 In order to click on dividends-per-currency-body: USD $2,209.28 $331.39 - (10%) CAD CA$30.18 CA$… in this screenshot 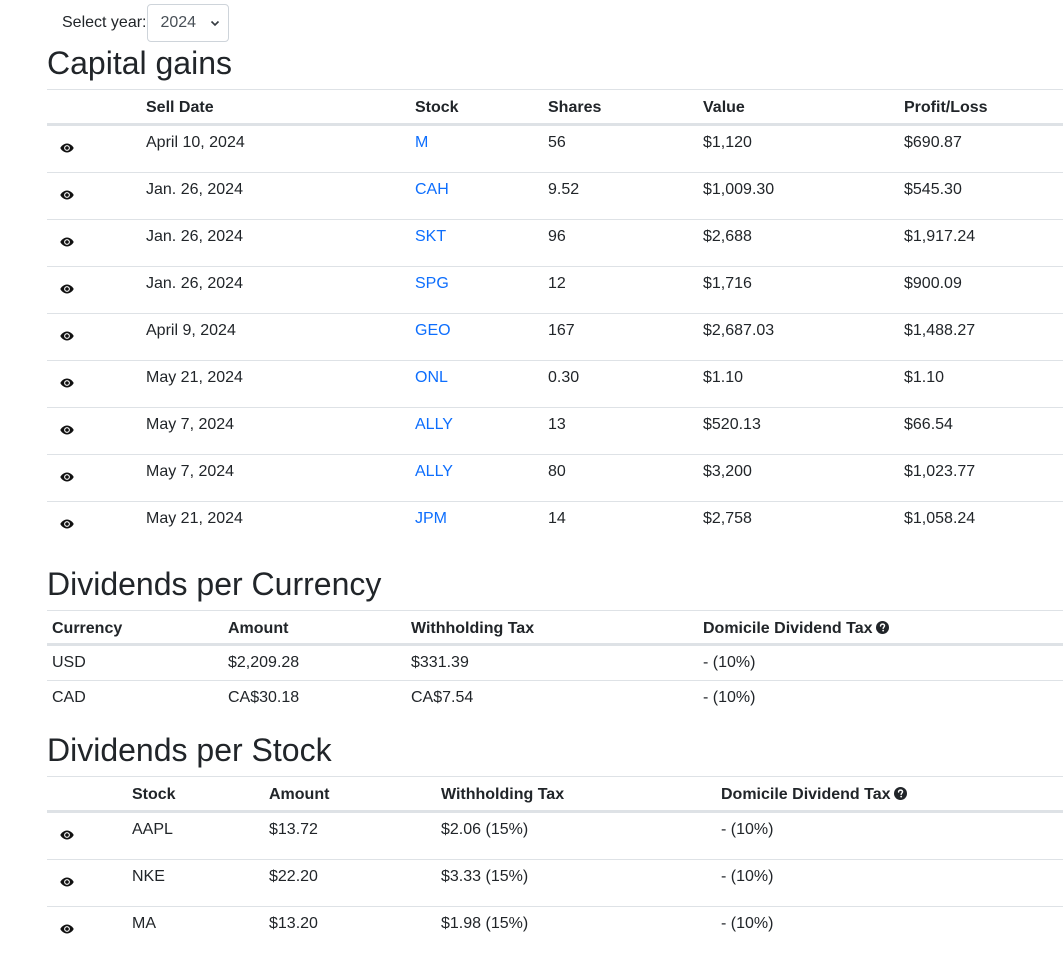, I will do `click(555, 680)`.